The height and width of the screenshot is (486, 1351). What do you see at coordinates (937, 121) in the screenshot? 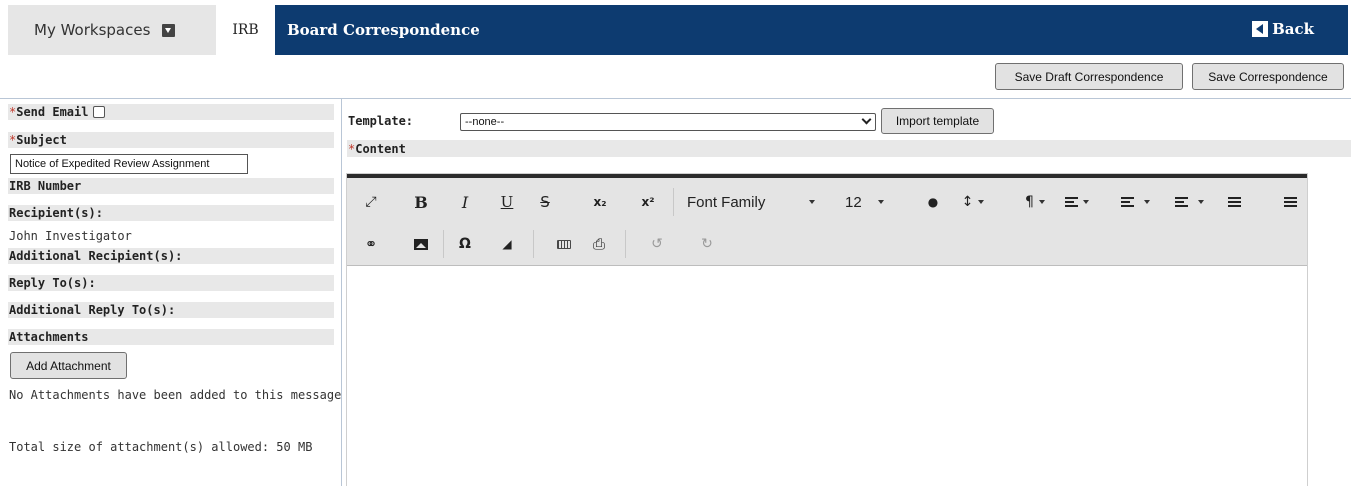
I see `import-template-button: Import template` at bounding box center [937, 121].